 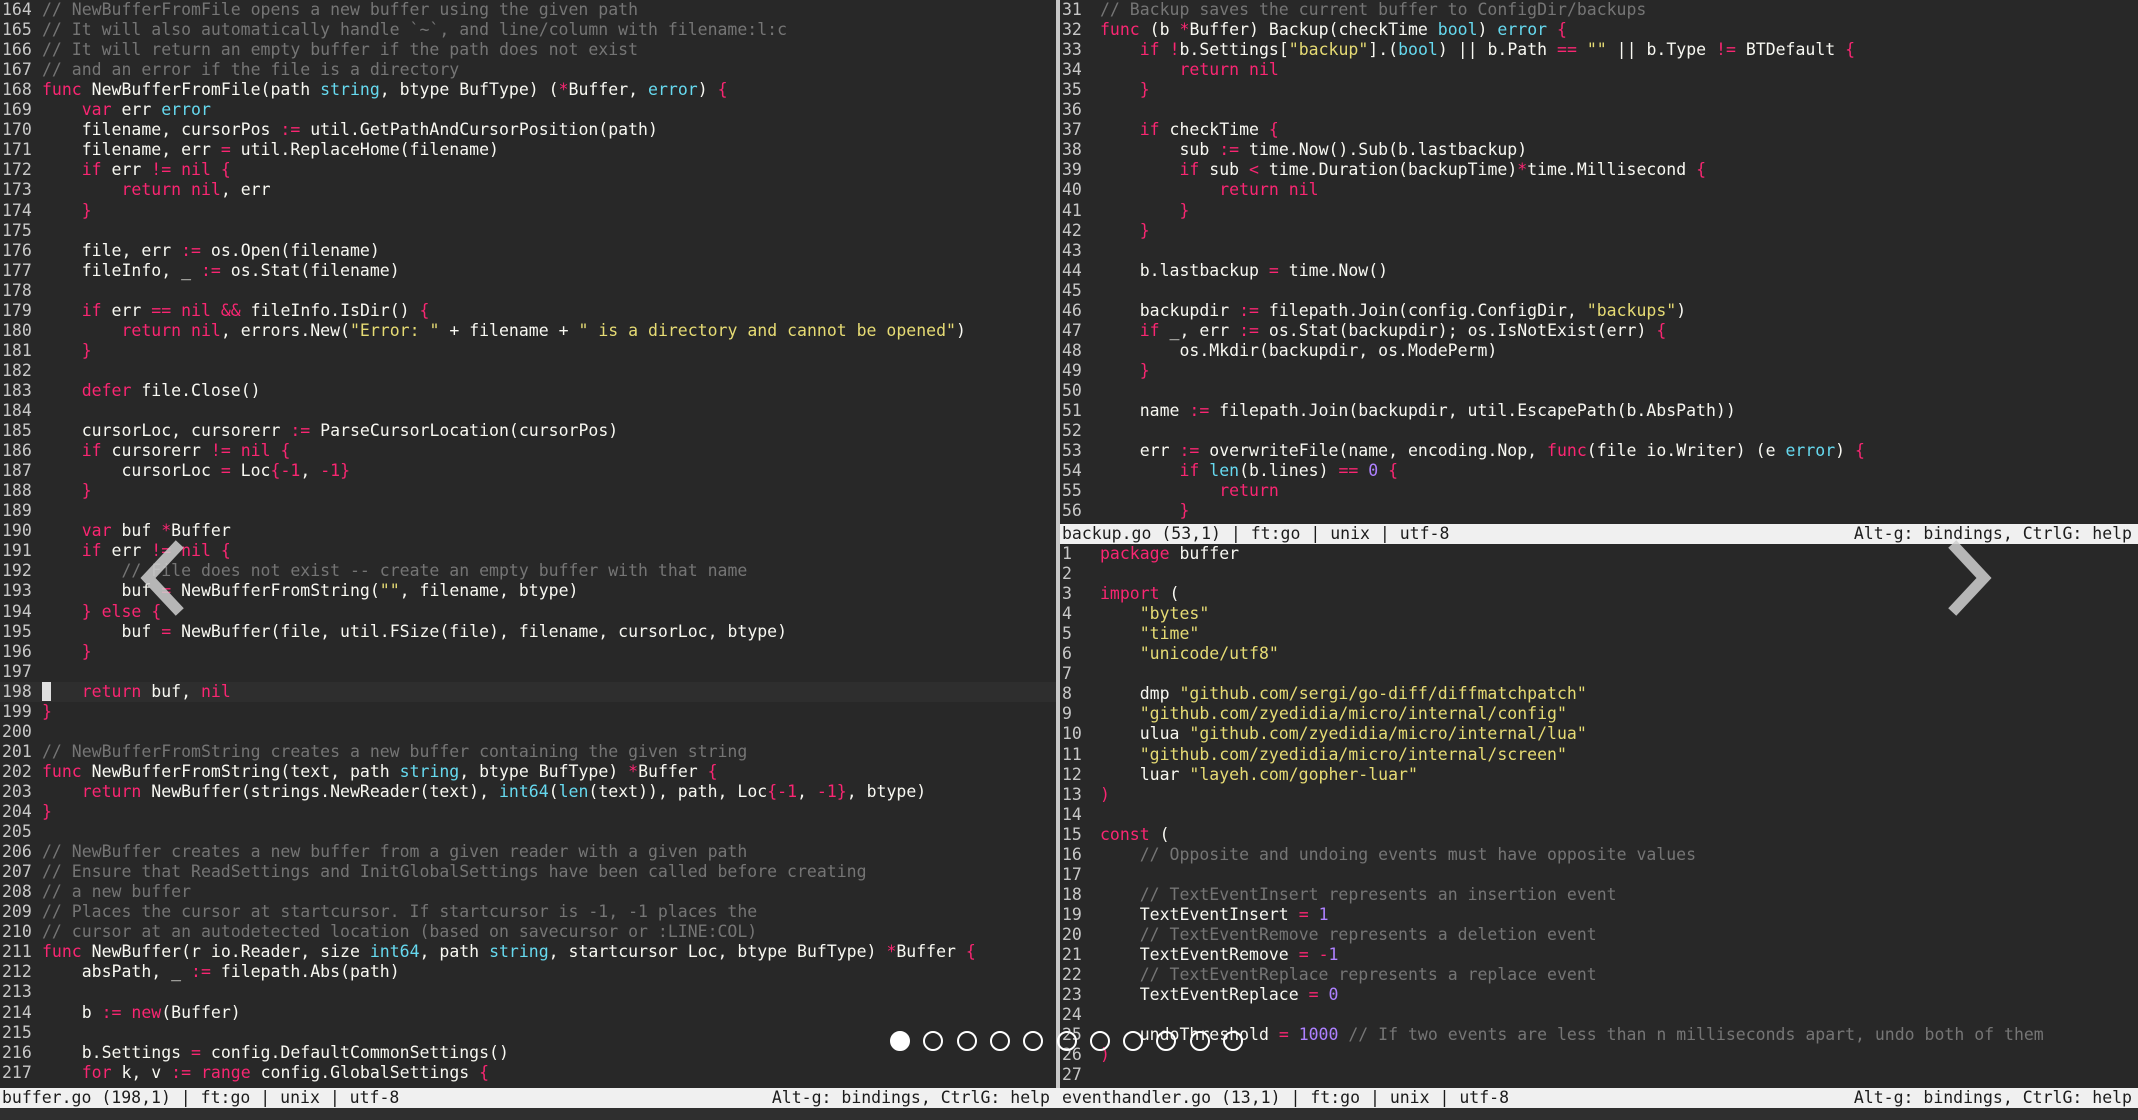 I want to click on code-line: 36, so click(x=1599, y=110).